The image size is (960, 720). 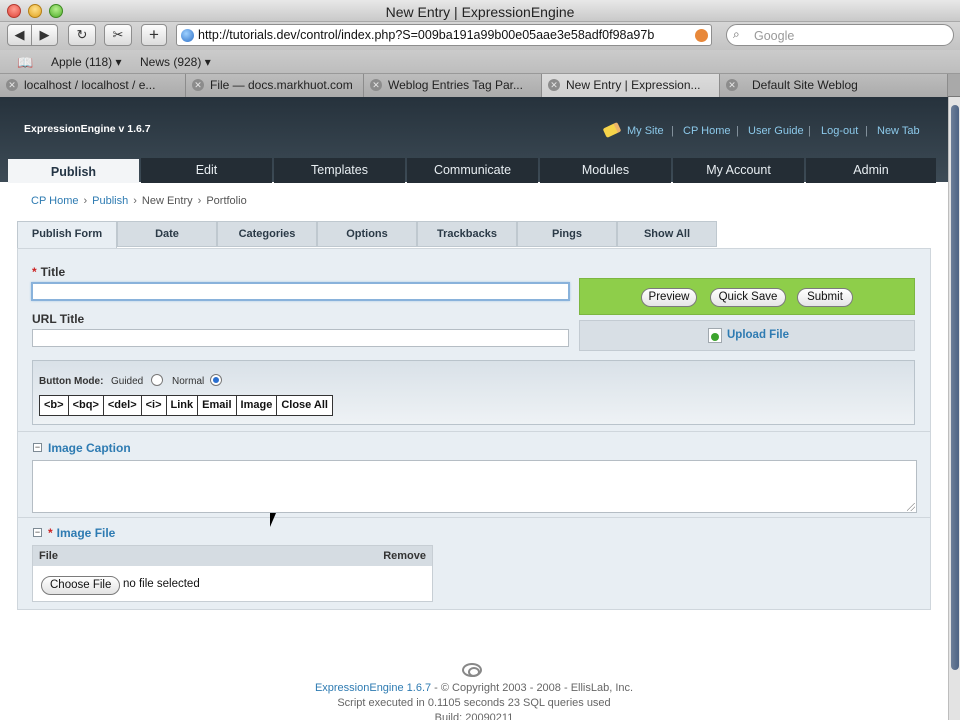 I want to click on url-title-label: URL Title, so click(x=58, y=319).